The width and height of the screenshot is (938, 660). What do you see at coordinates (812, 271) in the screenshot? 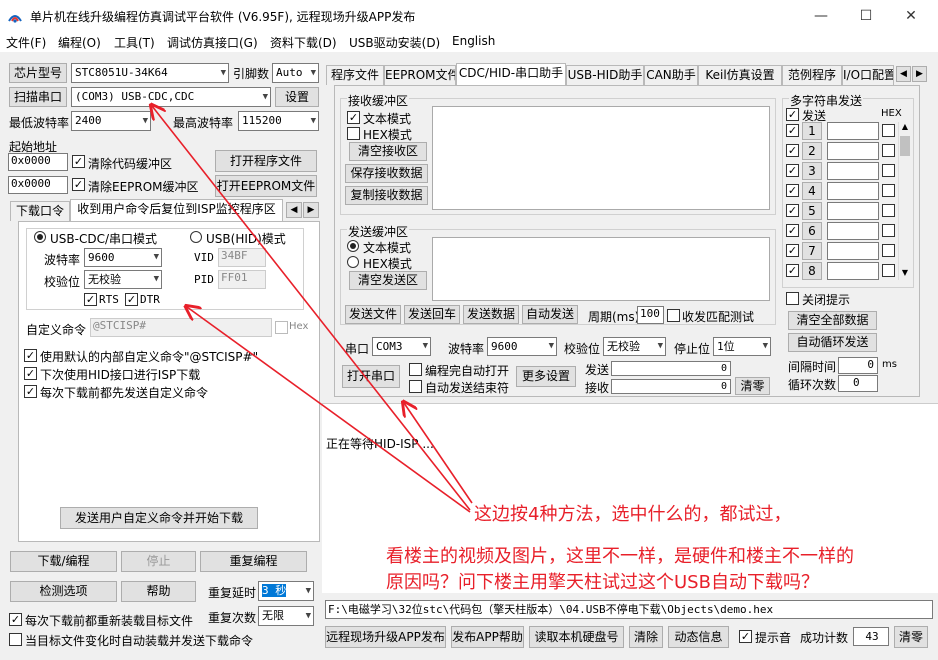
I see `multi-send-row-button: 8` at bounding box center [812, 271].